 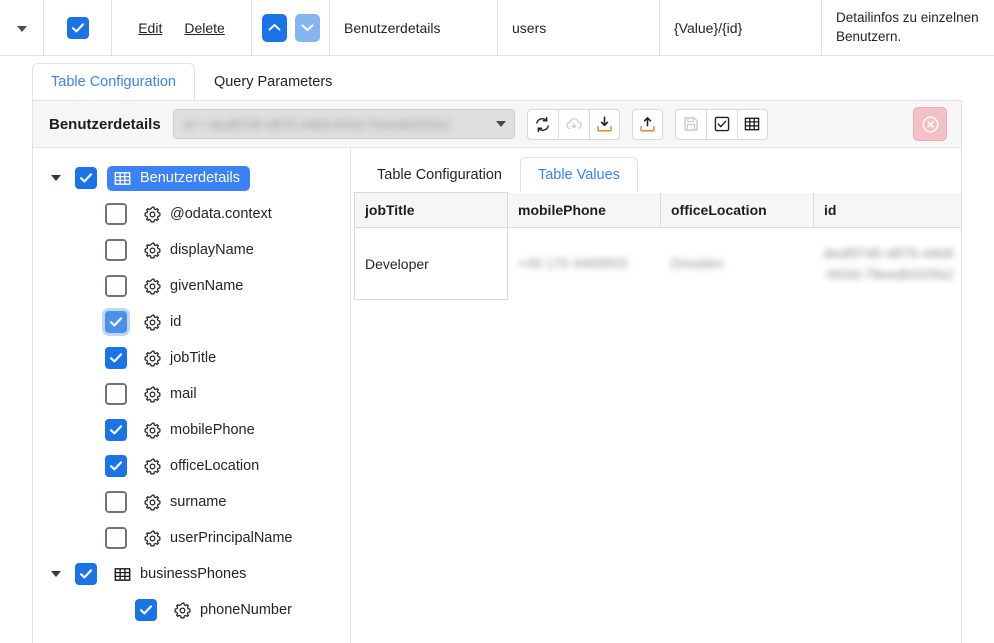 I want to click on tree-node-label: @odata.context, so click(x=221, y=214).